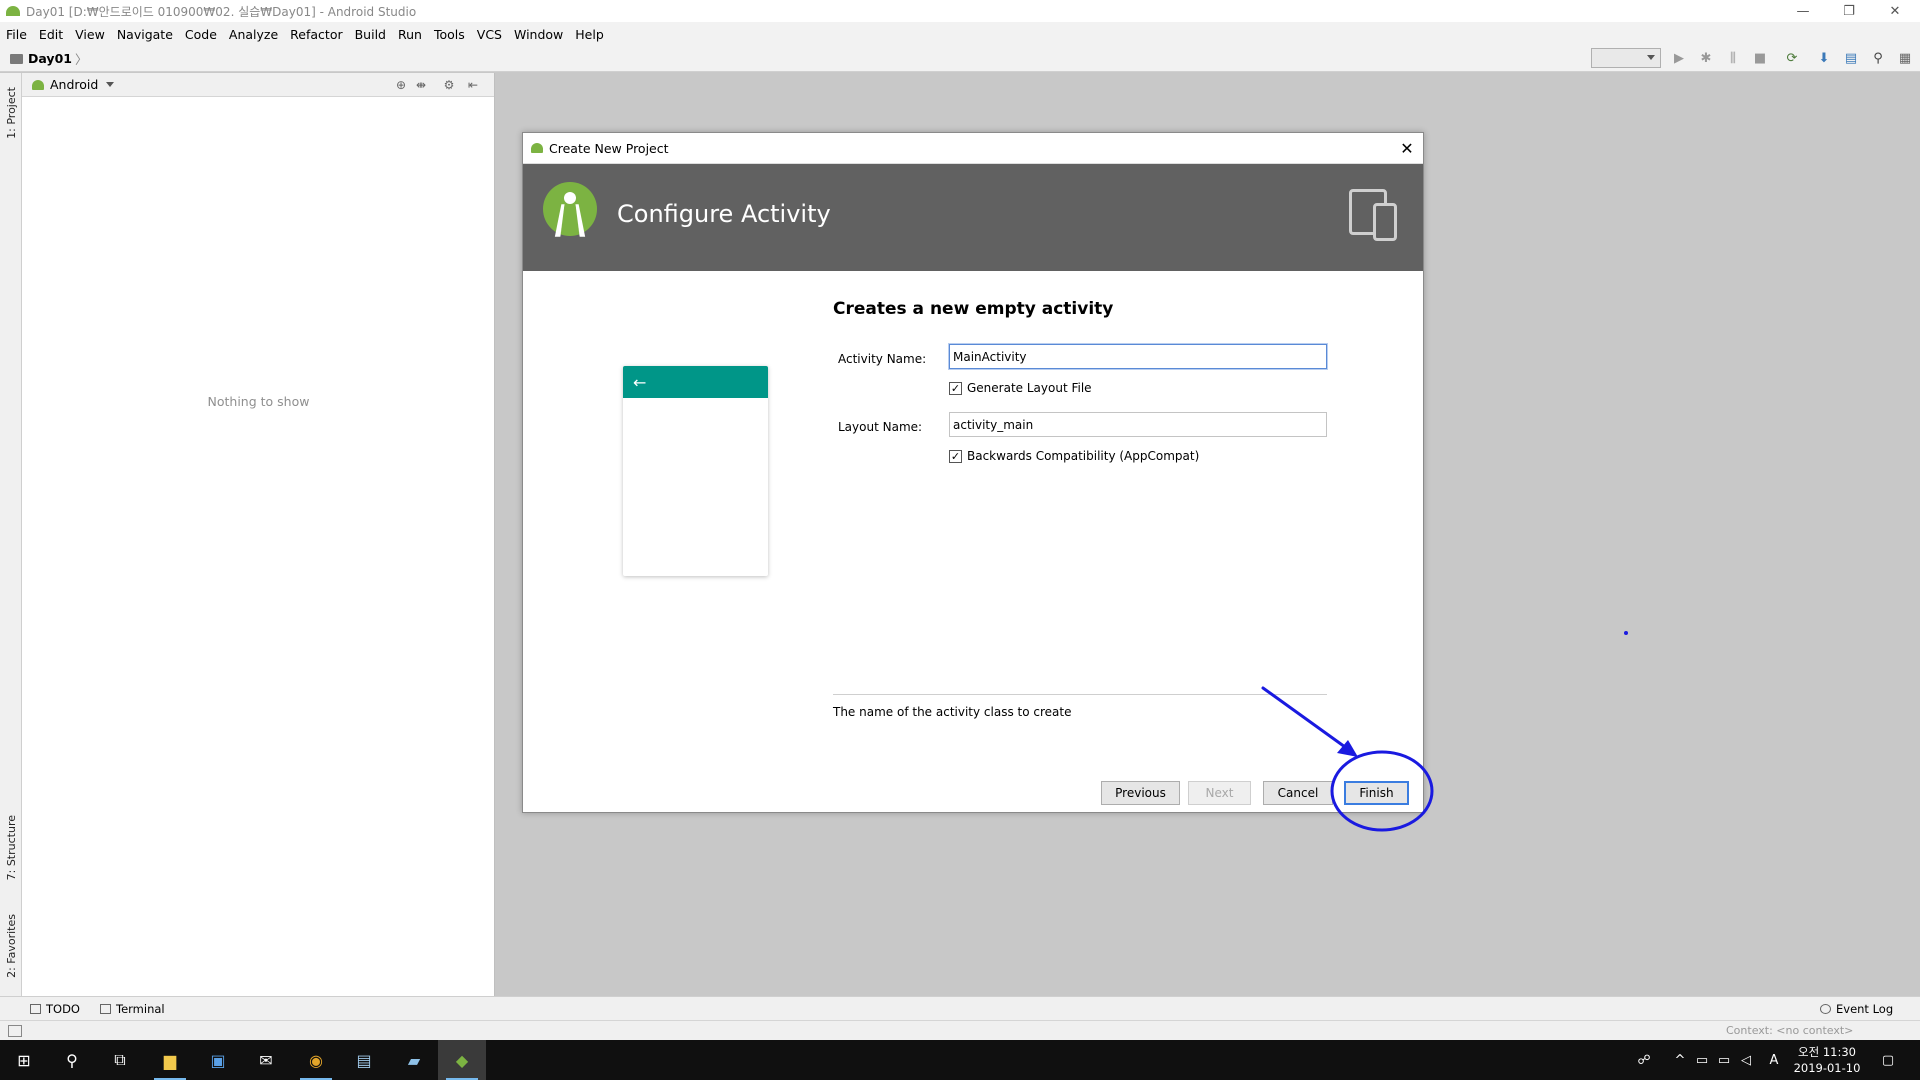 This screenshot has width=1920, height=1080. What do you see at coordinates (35, 1008) in the screenshot?
I see `todo-icon` at bounding box center [35, 1008].